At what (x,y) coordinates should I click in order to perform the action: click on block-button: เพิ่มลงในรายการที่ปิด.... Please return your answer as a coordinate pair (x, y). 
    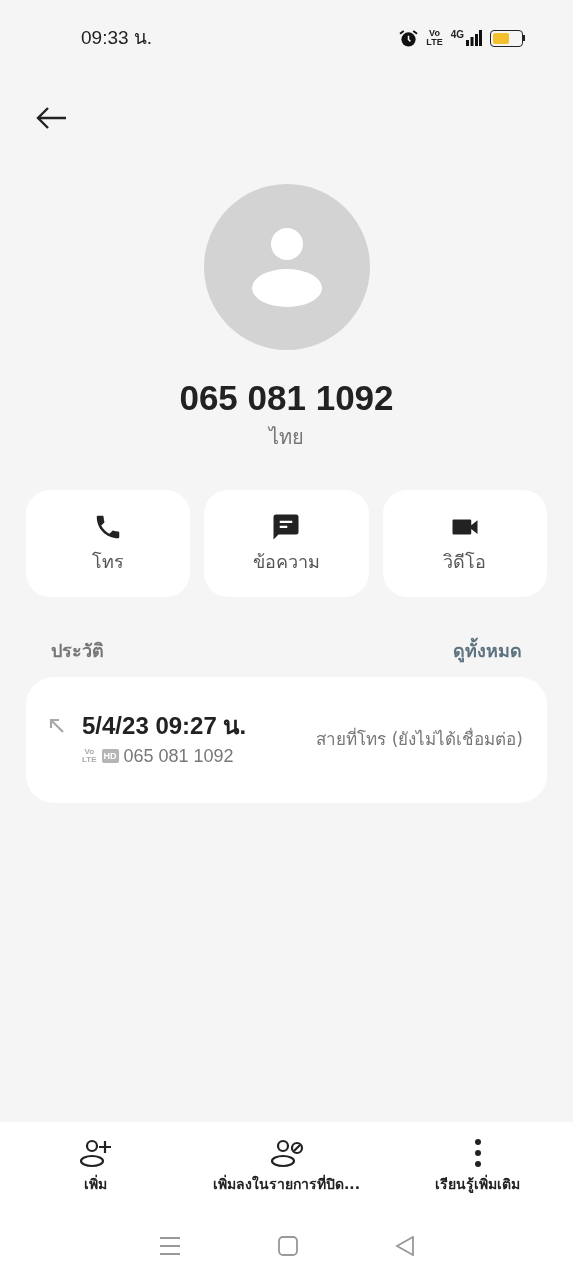
    Looking at the image, I should click on (286, 1166).